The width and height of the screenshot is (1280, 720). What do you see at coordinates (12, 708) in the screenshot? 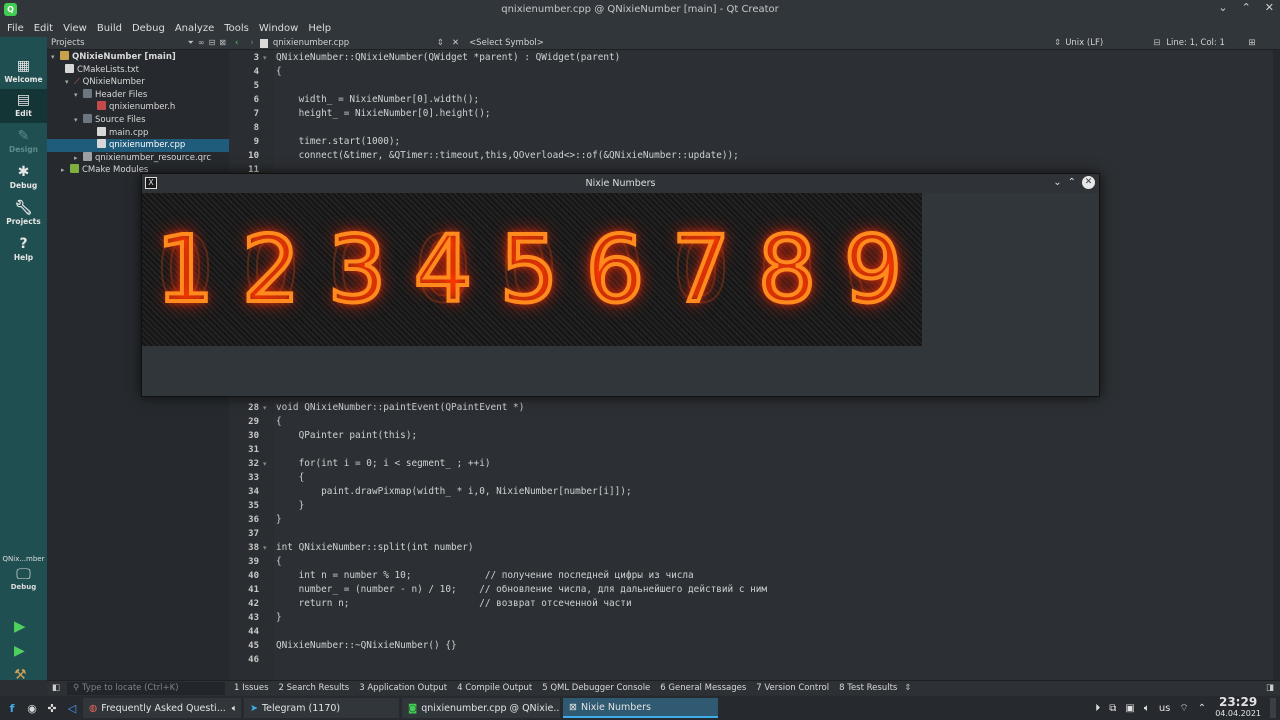
I see `fedora-menu-icon: f` at bounding box center [12, 708].